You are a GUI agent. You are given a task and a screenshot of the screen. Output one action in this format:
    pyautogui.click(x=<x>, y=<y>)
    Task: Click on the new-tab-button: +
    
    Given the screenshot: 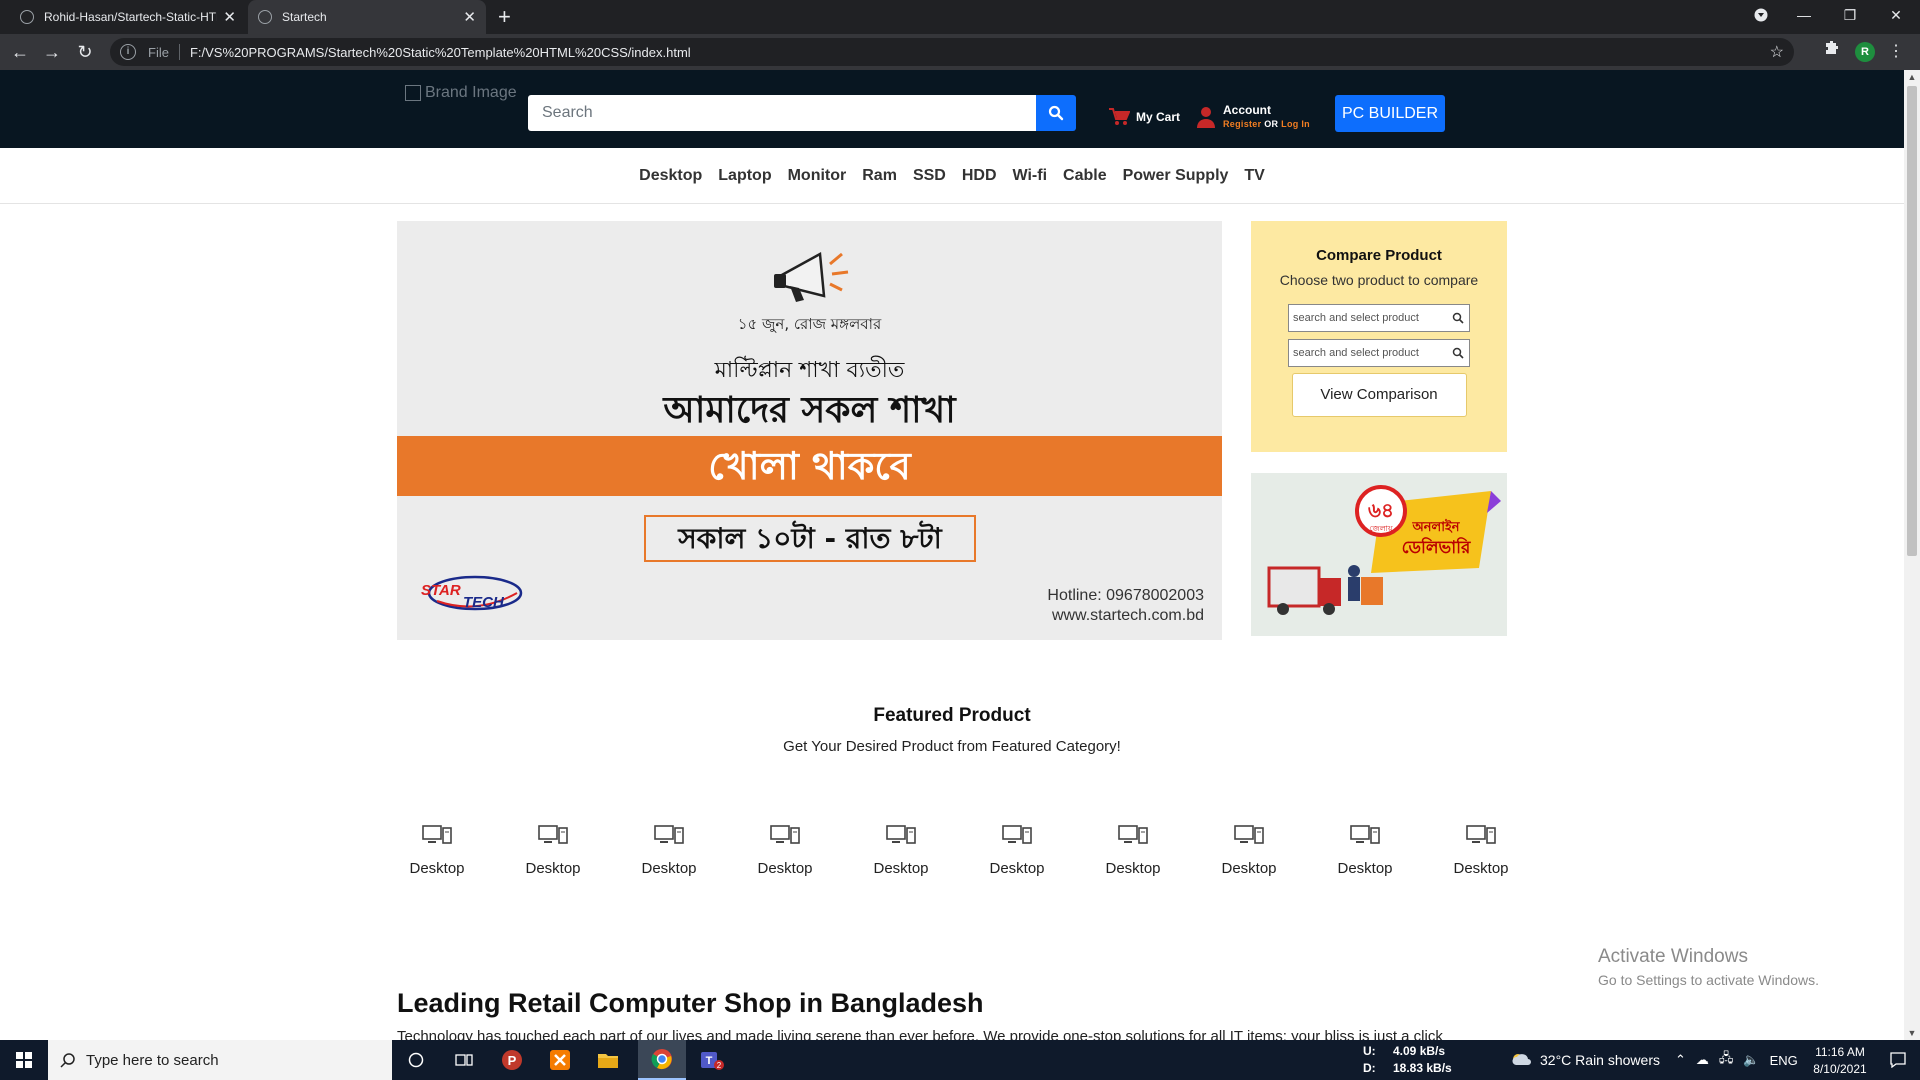 What is the action you would take?
    pyautogui.click(x=504, y=17)
    